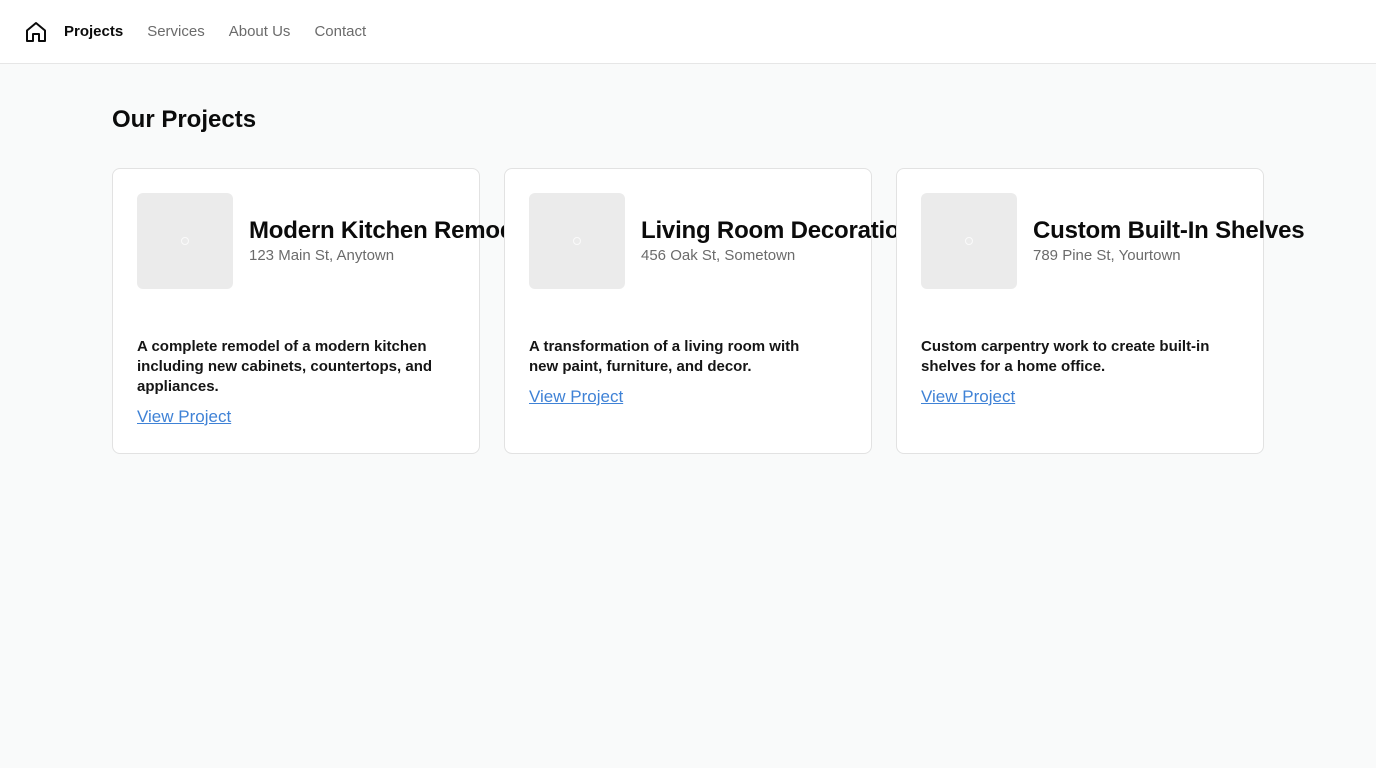  What do you see at coordinates (718, 255) in the screenshot?
I see `project-address: 456 Oak St, Sometown` at bounding box center [718, 255].